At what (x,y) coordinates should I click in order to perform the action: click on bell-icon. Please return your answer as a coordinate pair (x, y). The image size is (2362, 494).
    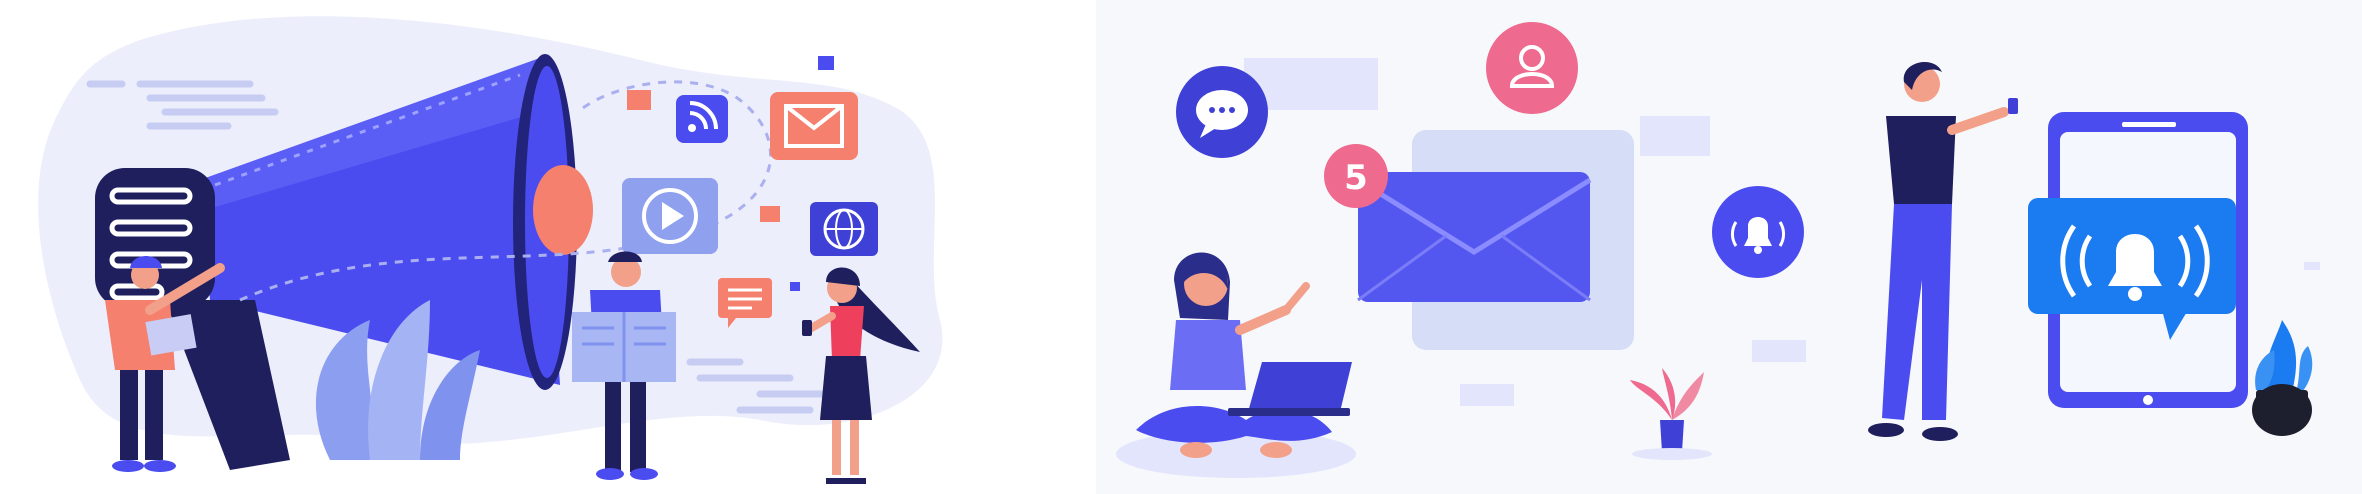
    Looking at the image, I should click on (1758, 232).